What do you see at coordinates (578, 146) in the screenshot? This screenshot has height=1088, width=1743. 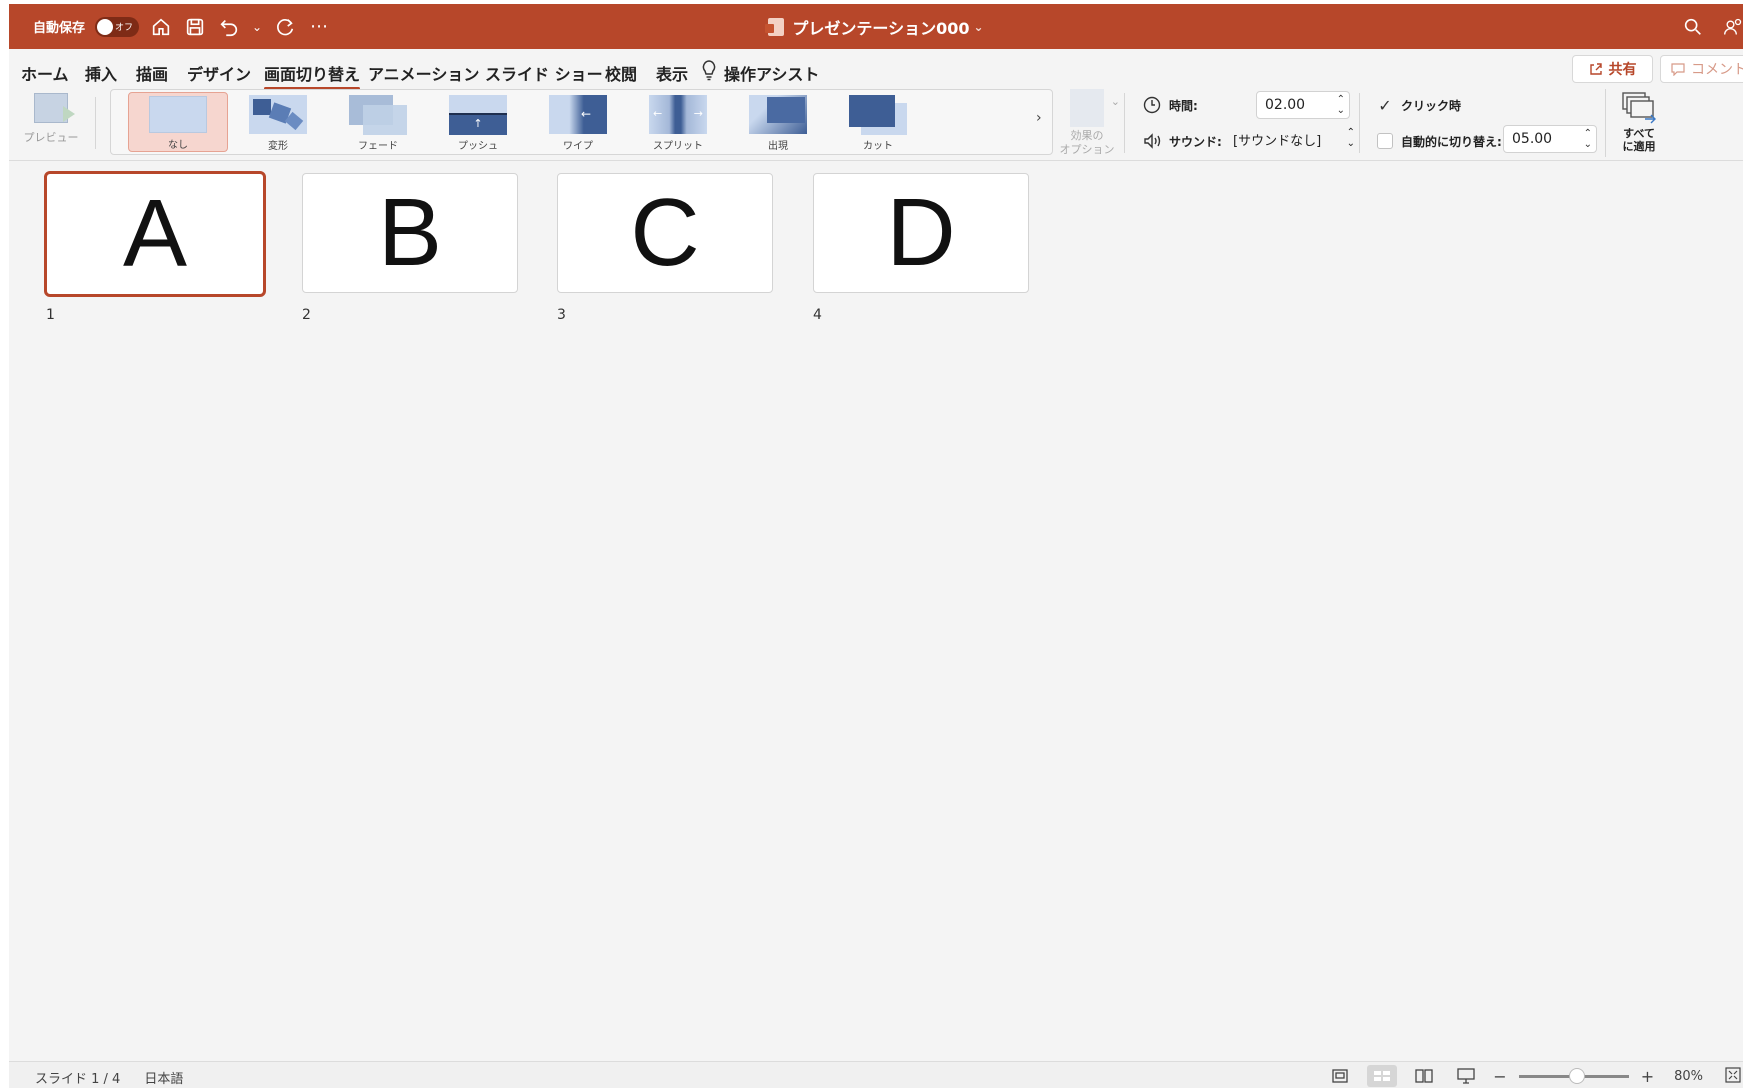 I see `transition-wipe-label: ワイプ` at bounding box center [578, 146].